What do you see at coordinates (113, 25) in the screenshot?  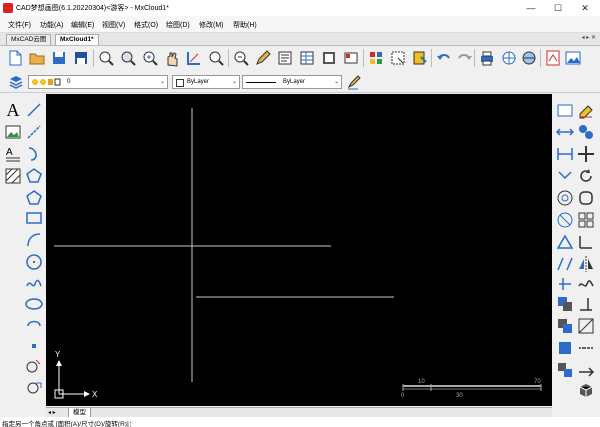 I see `menu-view: 视图(V)` at bounding box center [113, 25].